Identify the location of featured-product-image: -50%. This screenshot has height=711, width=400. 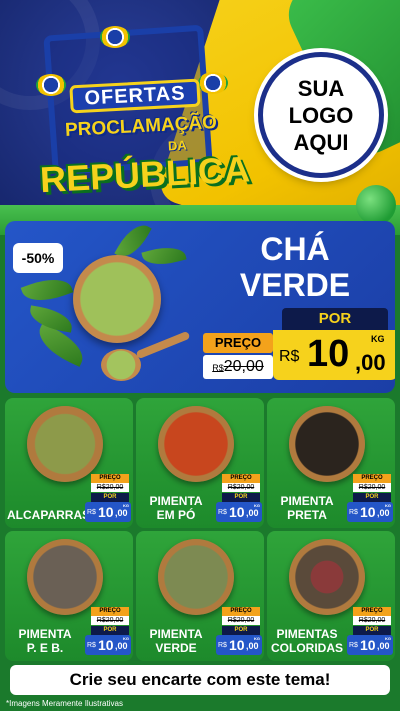
(100, 307).